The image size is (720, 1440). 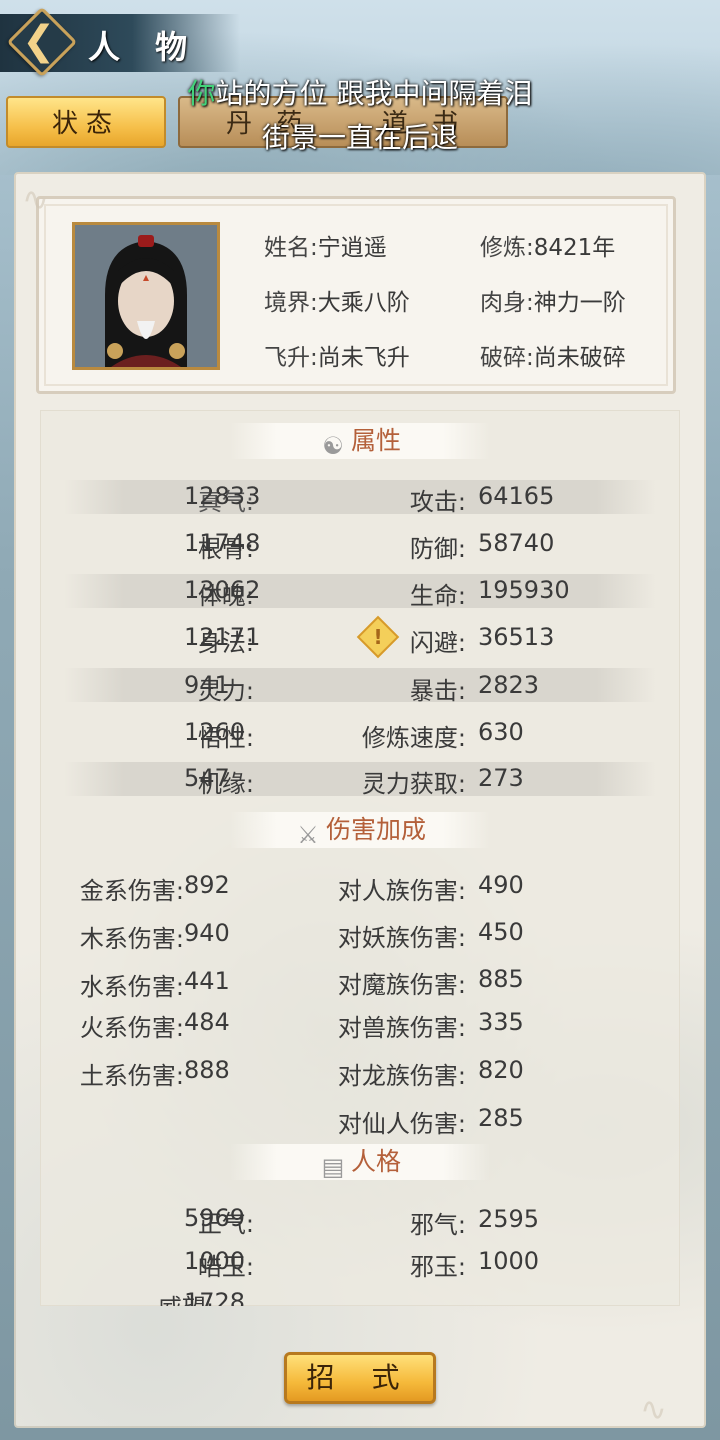 I want to click on info-name: 姓名:宁逍遥, so click(x=325, y=245).